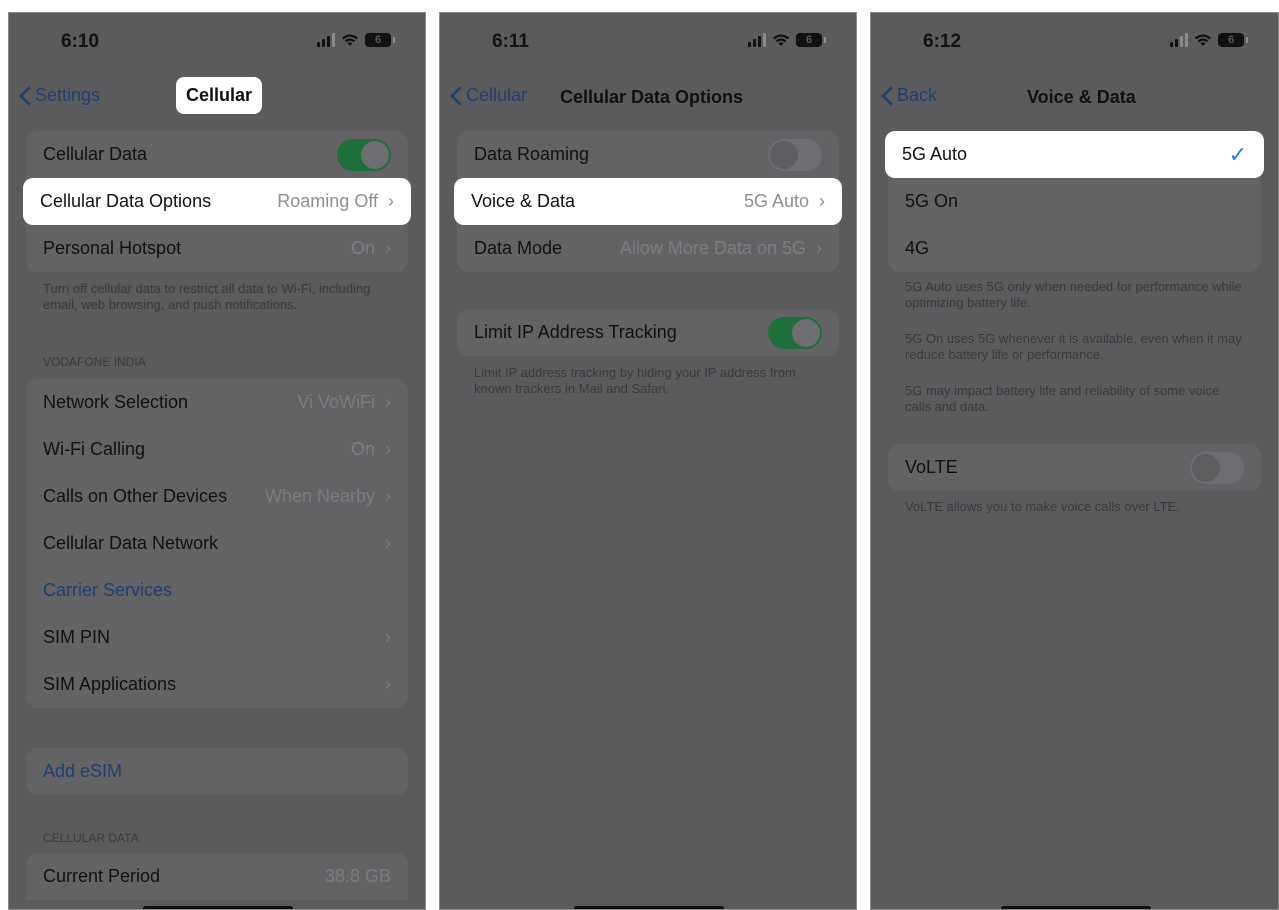 This screenshot has width=1279, height=910. Describe the element at coordinates (110, 684) in the screenshot. I see `row-label: SIM Applications` at that location.